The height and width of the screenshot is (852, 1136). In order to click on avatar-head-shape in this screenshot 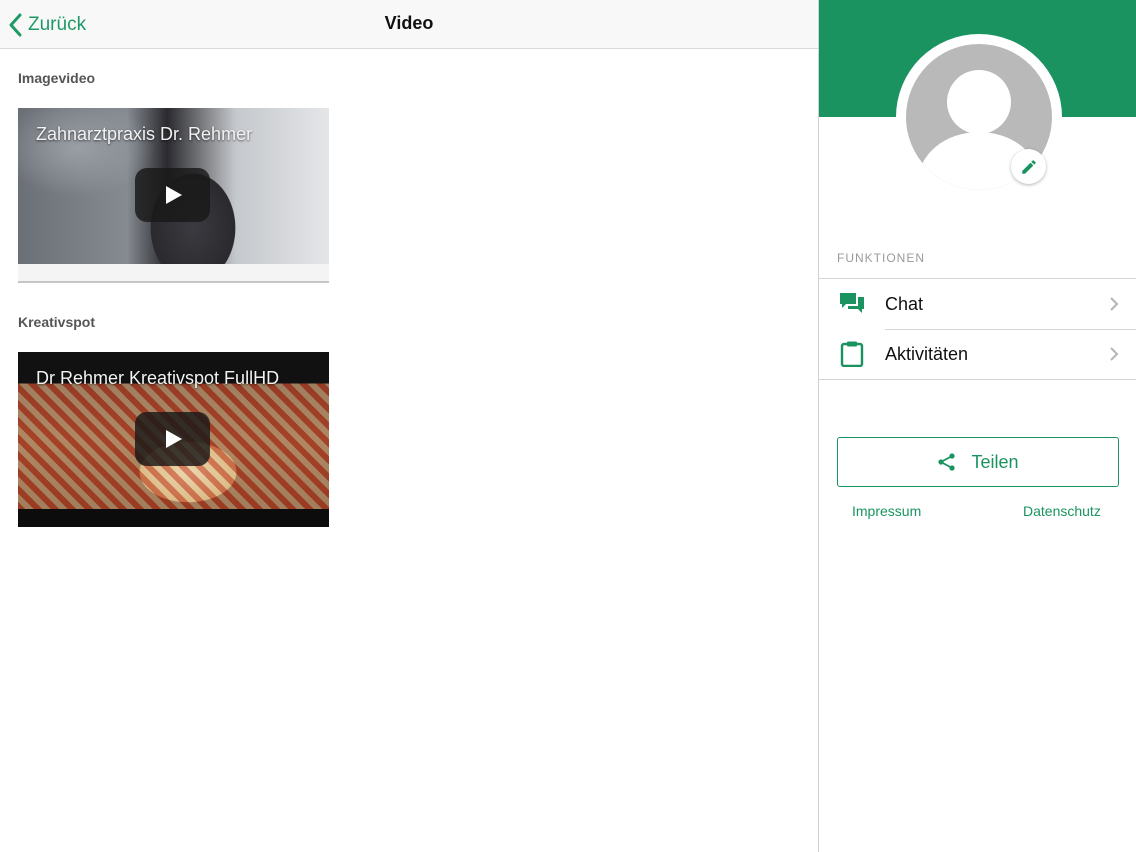, I will do `click(979, 102)`.